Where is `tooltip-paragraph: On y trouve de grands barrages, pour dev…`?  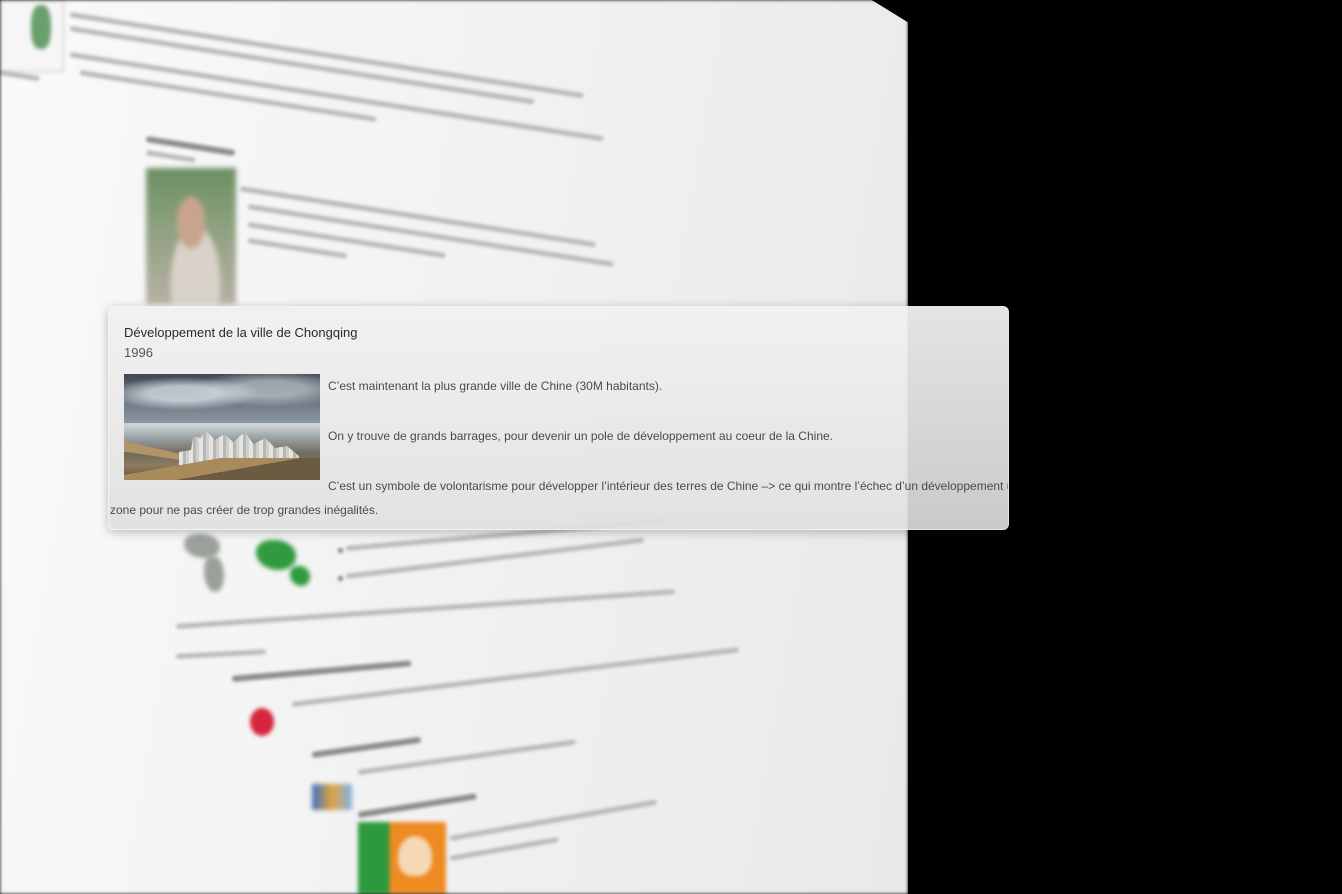
tooltip-paragraph: On y trouve de grands barrages, pour dev… is located at coordinates (580, 436).